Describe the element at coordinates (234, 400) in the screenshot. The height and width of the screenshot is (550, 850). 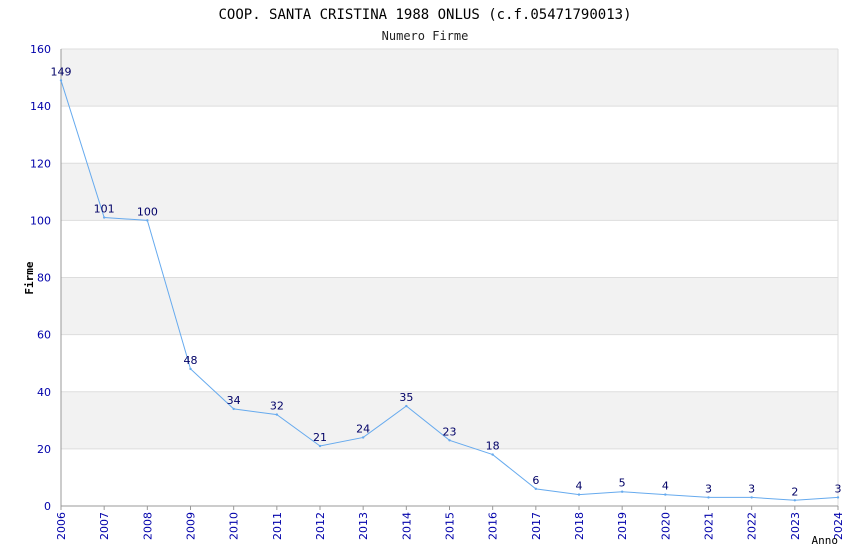
I see `data-label: 34` at that location.